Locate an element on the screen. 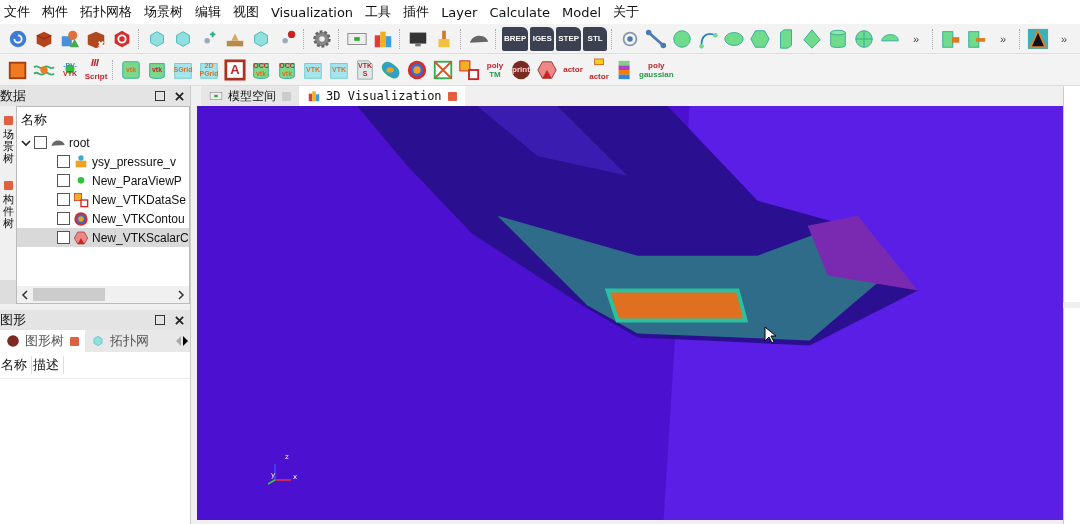 The image size is (1080, 524). menu-item: 关于 is located at coordinates (628, 12).